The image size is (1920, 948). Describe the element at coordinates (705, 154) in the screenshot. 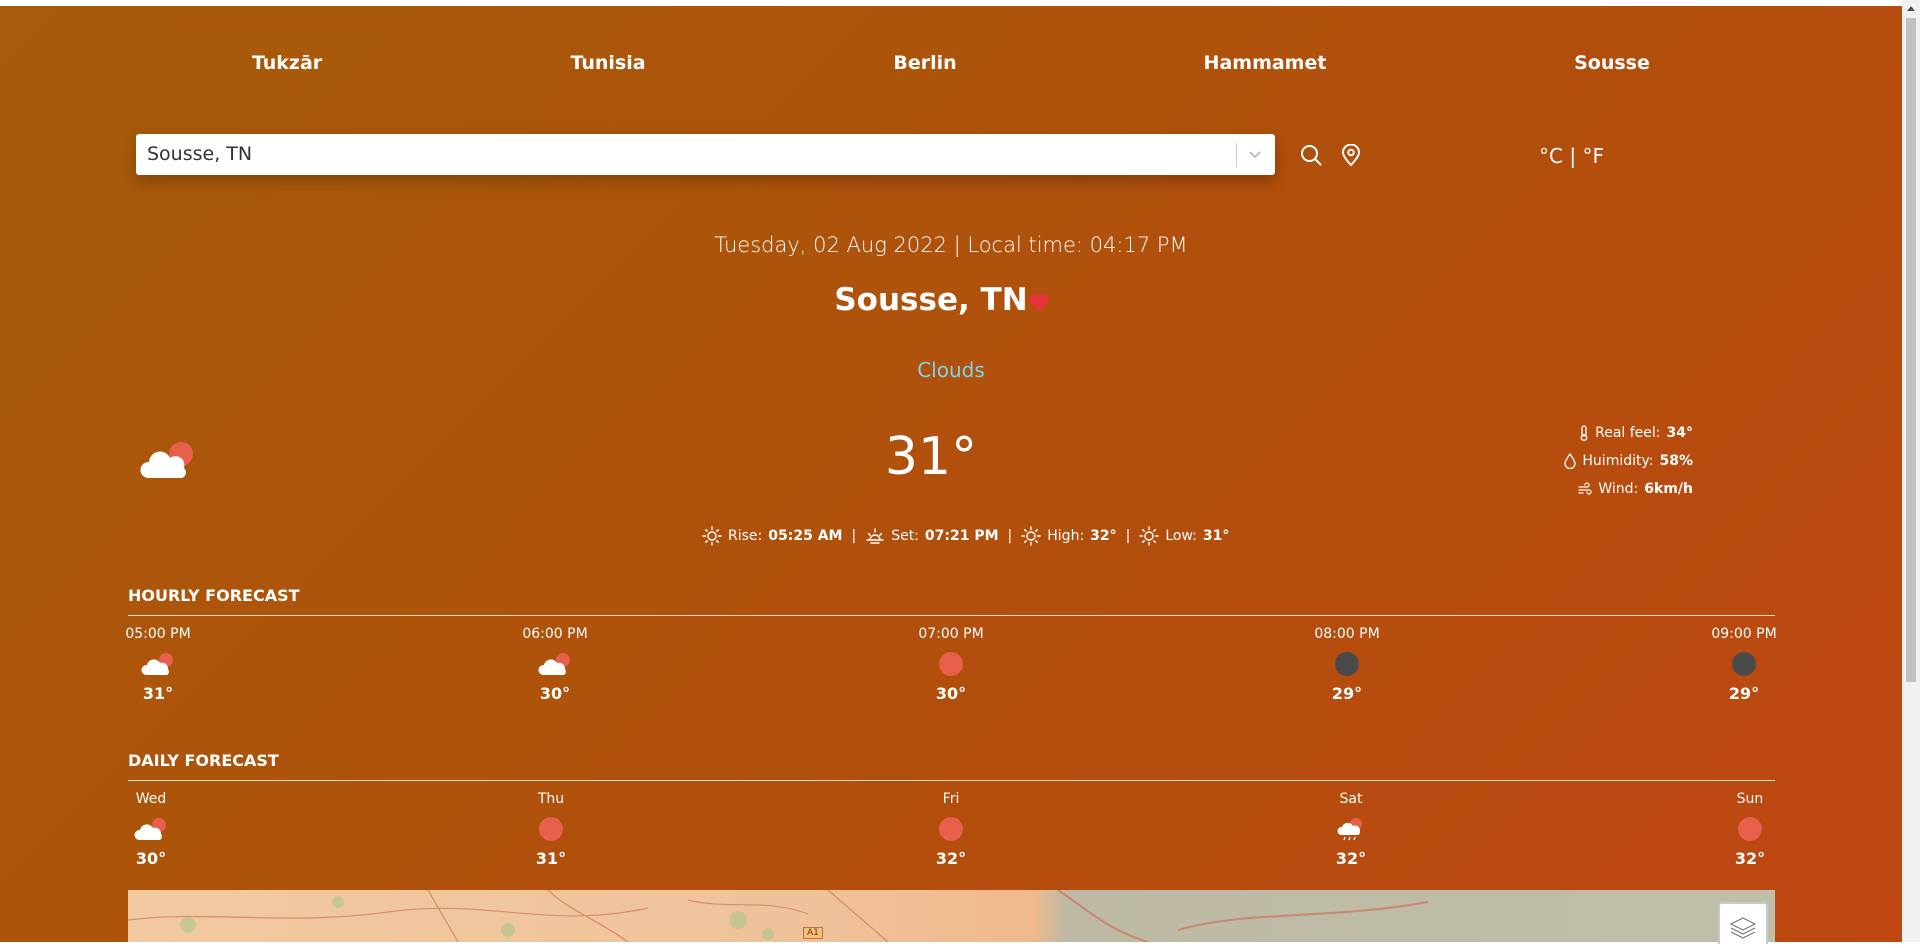

I see `city-search-select: Sousse, TN` at that location.